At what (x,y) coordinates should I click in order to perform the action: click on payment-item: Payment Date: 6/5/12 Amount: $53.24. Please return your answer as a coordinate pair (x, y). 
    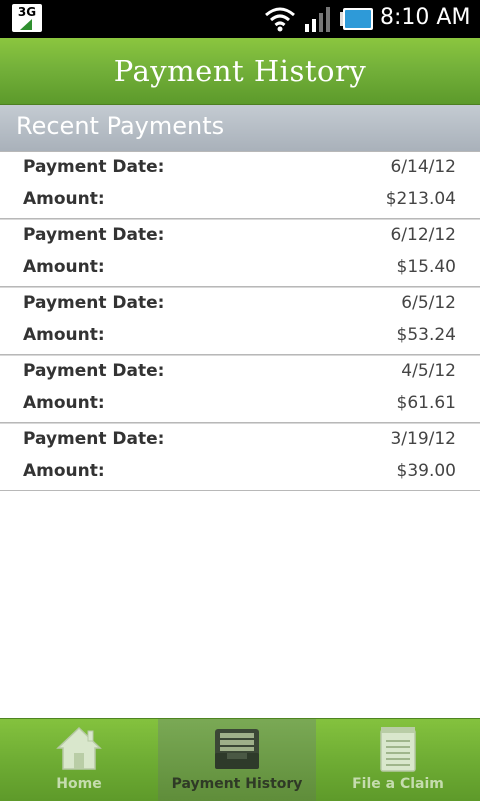
    Looking at the image, I should click on (240, 321).